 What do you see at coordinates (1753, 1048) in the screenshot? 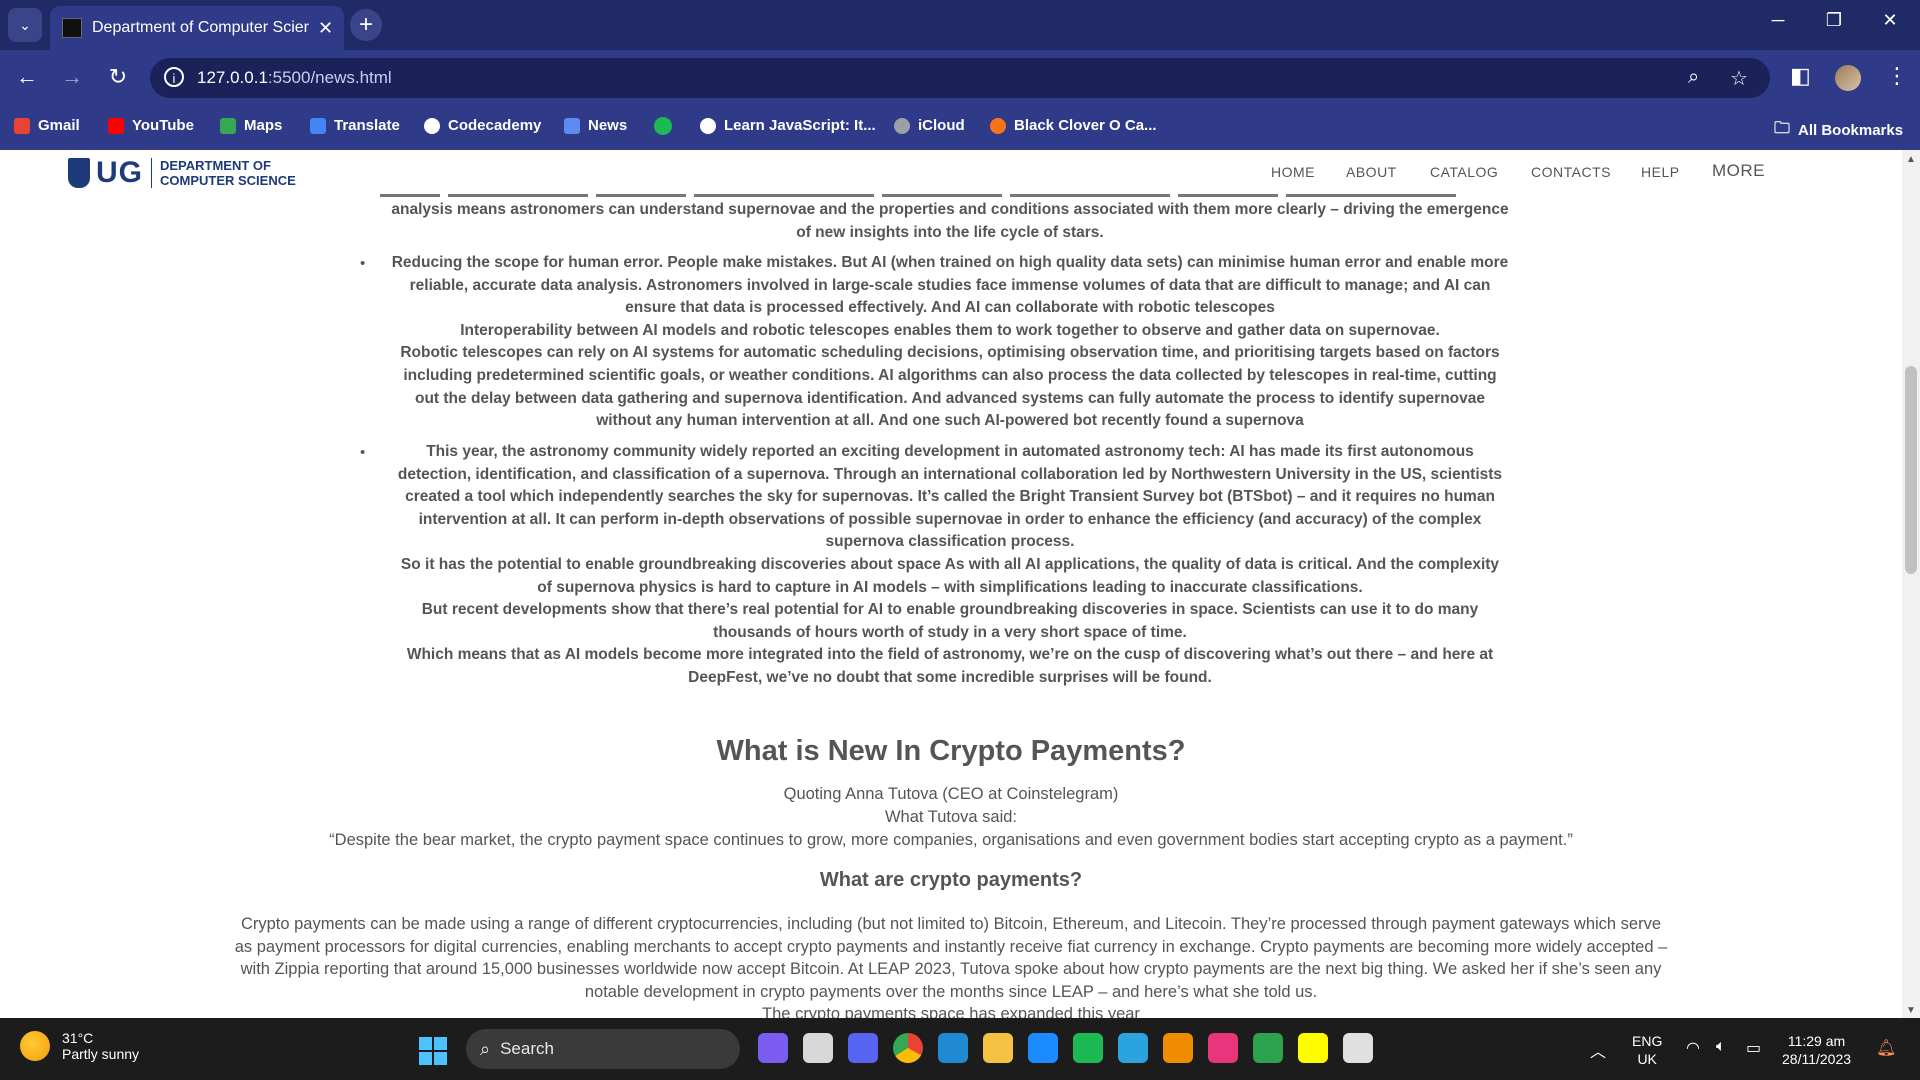
I see `battery-icon: ▭` at bounding box center [1753, 1048].